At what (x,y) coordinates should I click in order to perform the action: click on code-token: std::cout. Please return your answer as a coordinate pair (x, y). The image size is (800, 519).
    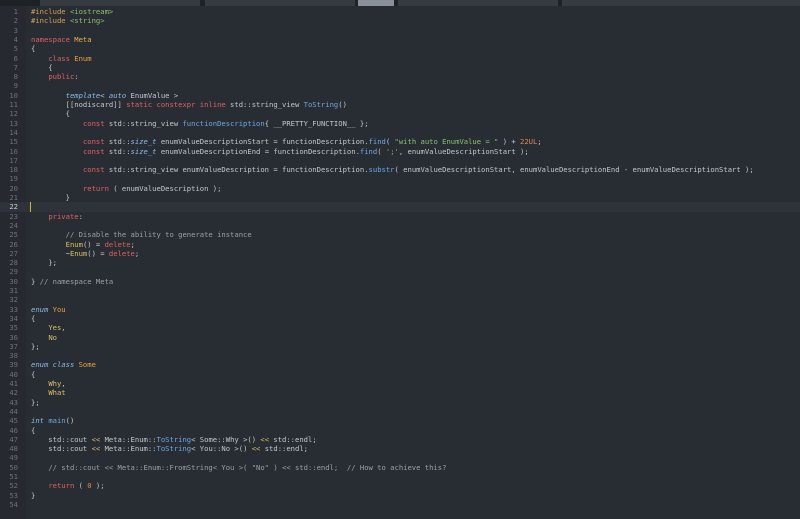
    Looking at the image, I should click on (61, 439).